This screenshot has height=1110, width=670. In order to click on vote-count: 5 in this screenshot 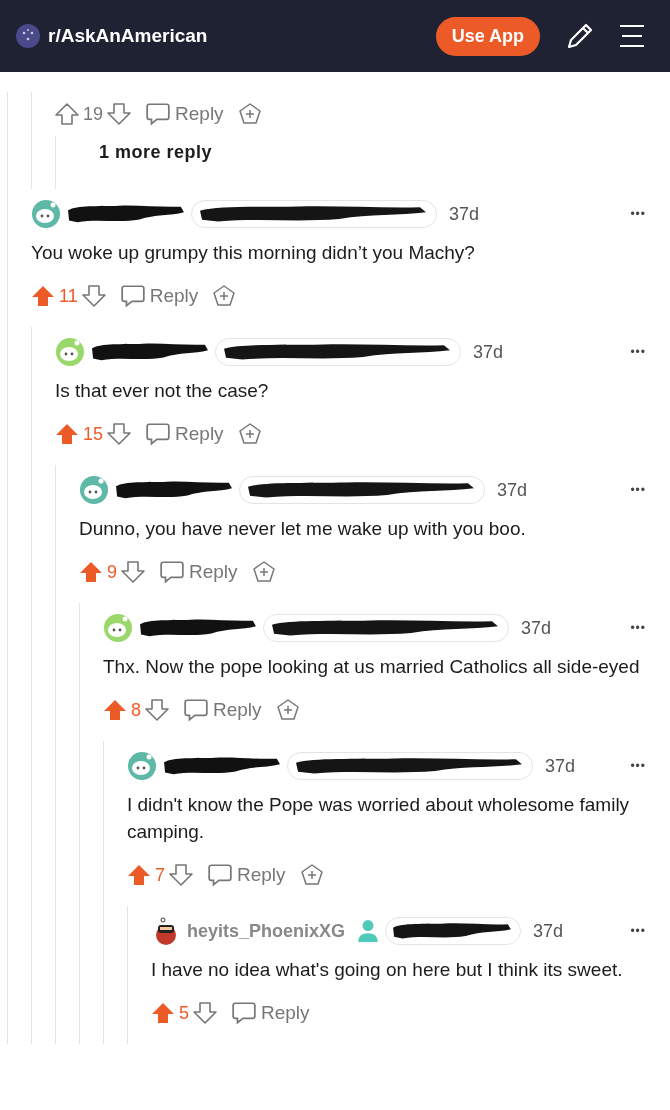, I will do `click(184, 1013)`.